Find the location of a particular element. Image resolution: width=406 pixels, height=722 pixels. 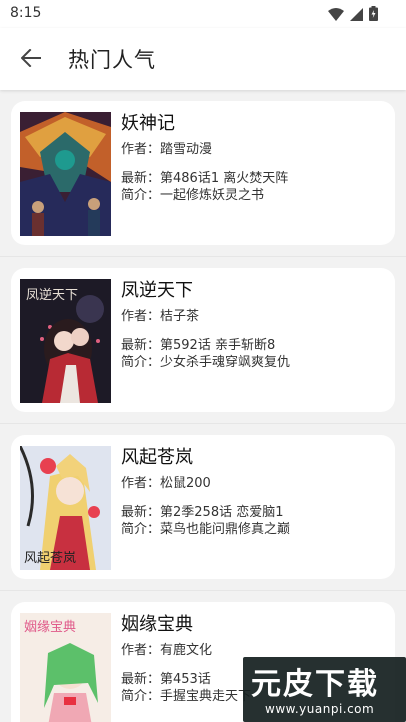

manga-intro: 简介：一起修炼妖灵之书 is located at coordinates (256, 195).